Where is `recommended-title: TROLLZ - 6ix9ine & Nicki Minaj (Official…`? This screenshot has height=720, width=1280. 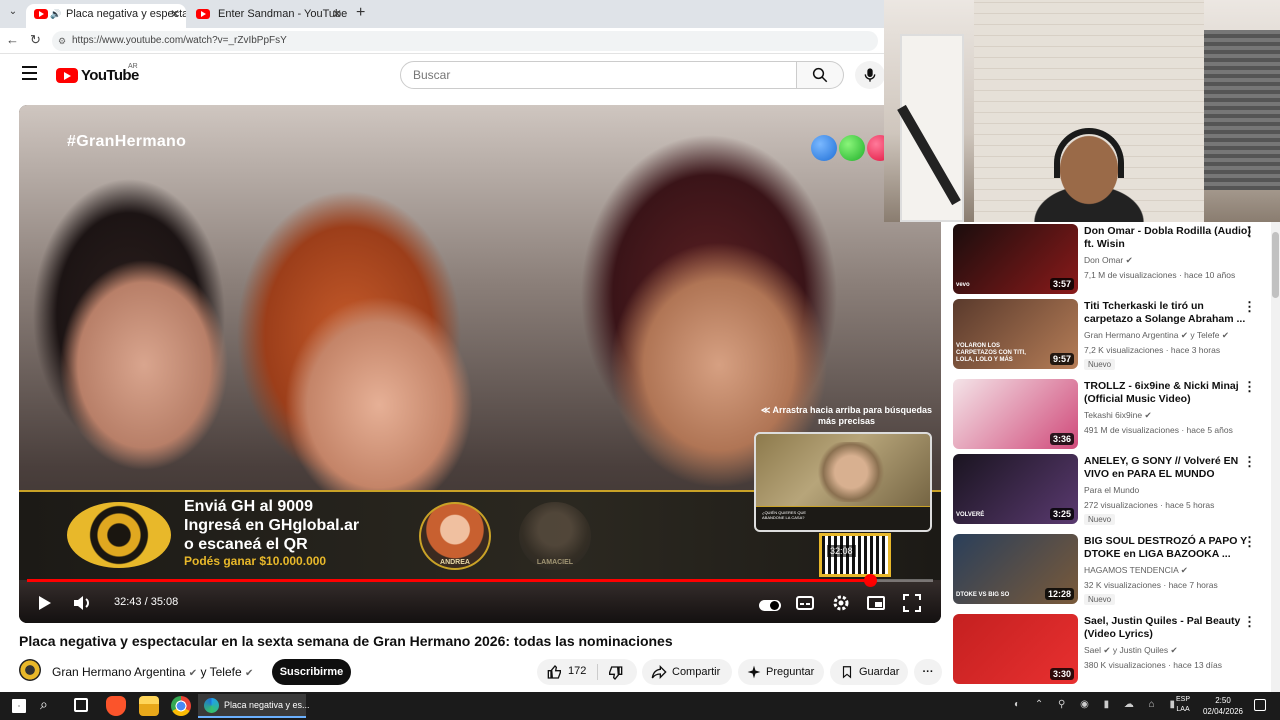 recommended-title: TROLLZ - 6ix9ine & Nicki Minaj (Official… is located at coordinates (1169, 393).